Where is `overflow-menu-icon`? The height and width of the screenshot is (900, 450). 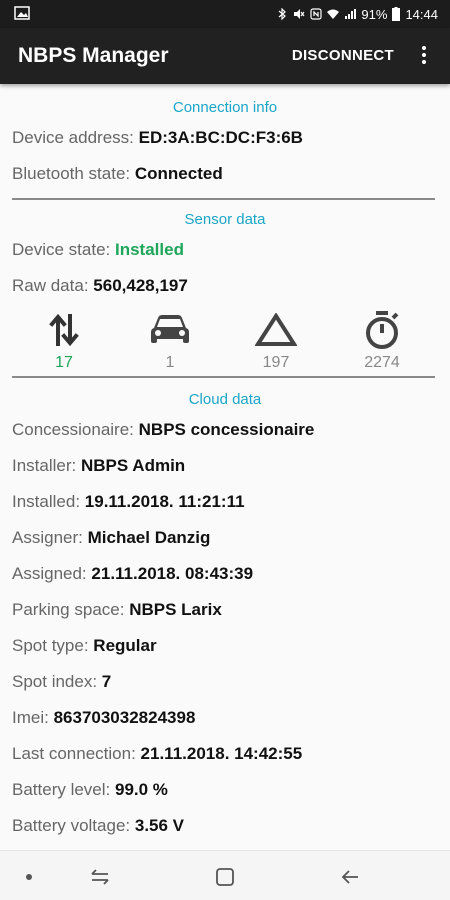
overflow-menu-icon is located at coordinates (424, 56).